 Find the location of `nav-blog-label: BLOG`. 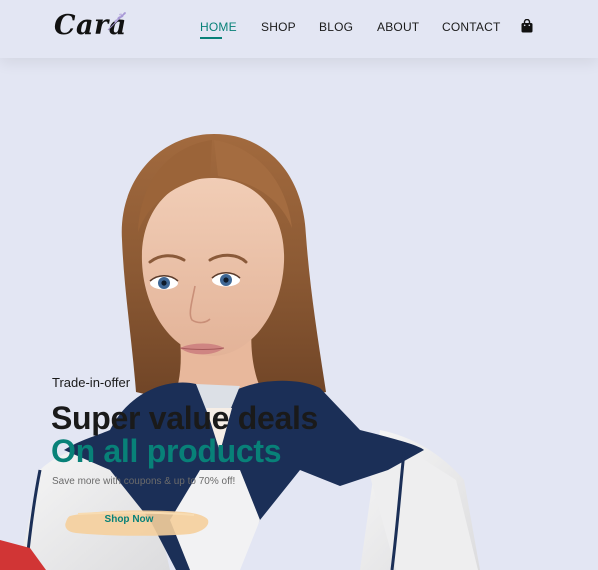

nav-blog-label: BLOG is located at coordinates (336, 27).